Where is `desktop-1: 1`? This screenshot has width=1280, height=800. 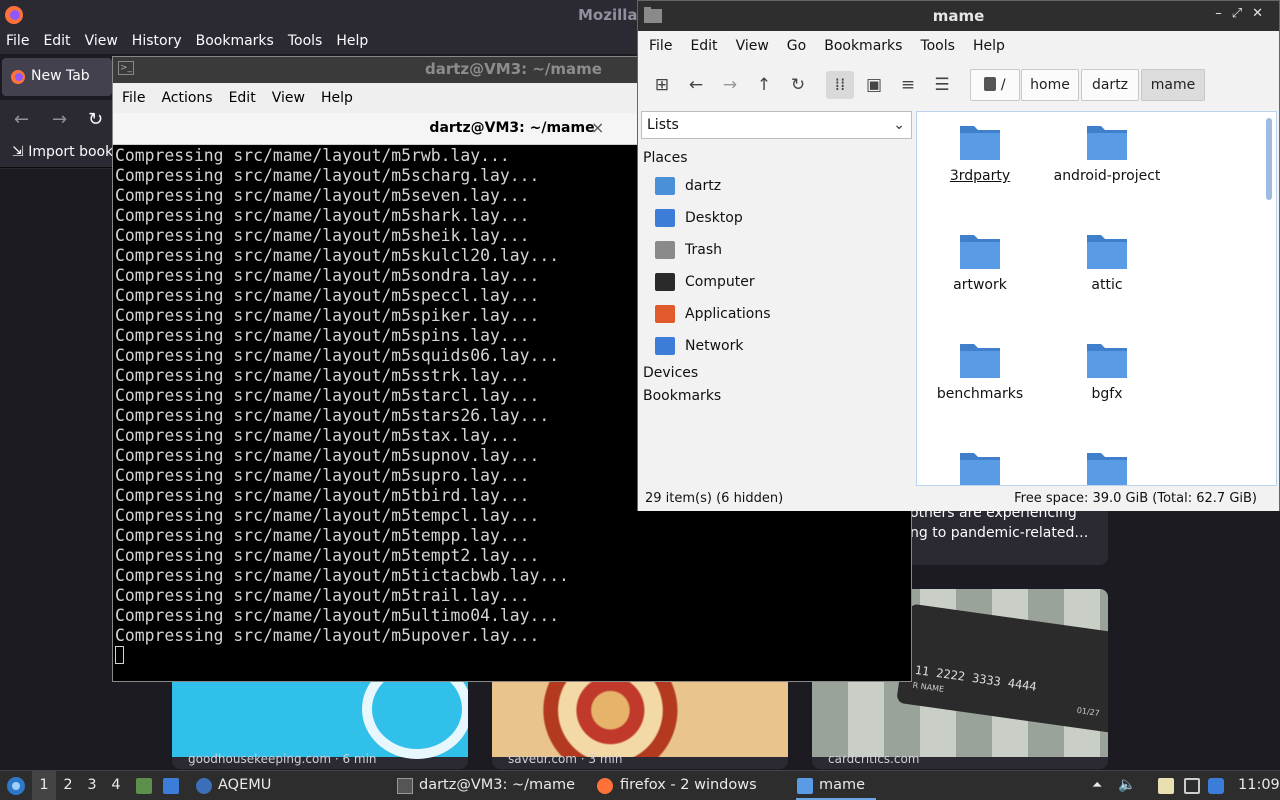
desktop-1: 1 is located at coordinates (44, 785).